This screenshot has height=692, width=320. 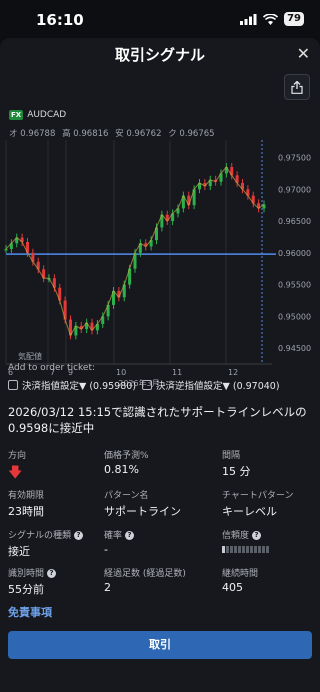 What do you see at coordinates (30, 356) in the screenshot?
I see `chart-annotation: 気配値` at bounding box center [30, 356].